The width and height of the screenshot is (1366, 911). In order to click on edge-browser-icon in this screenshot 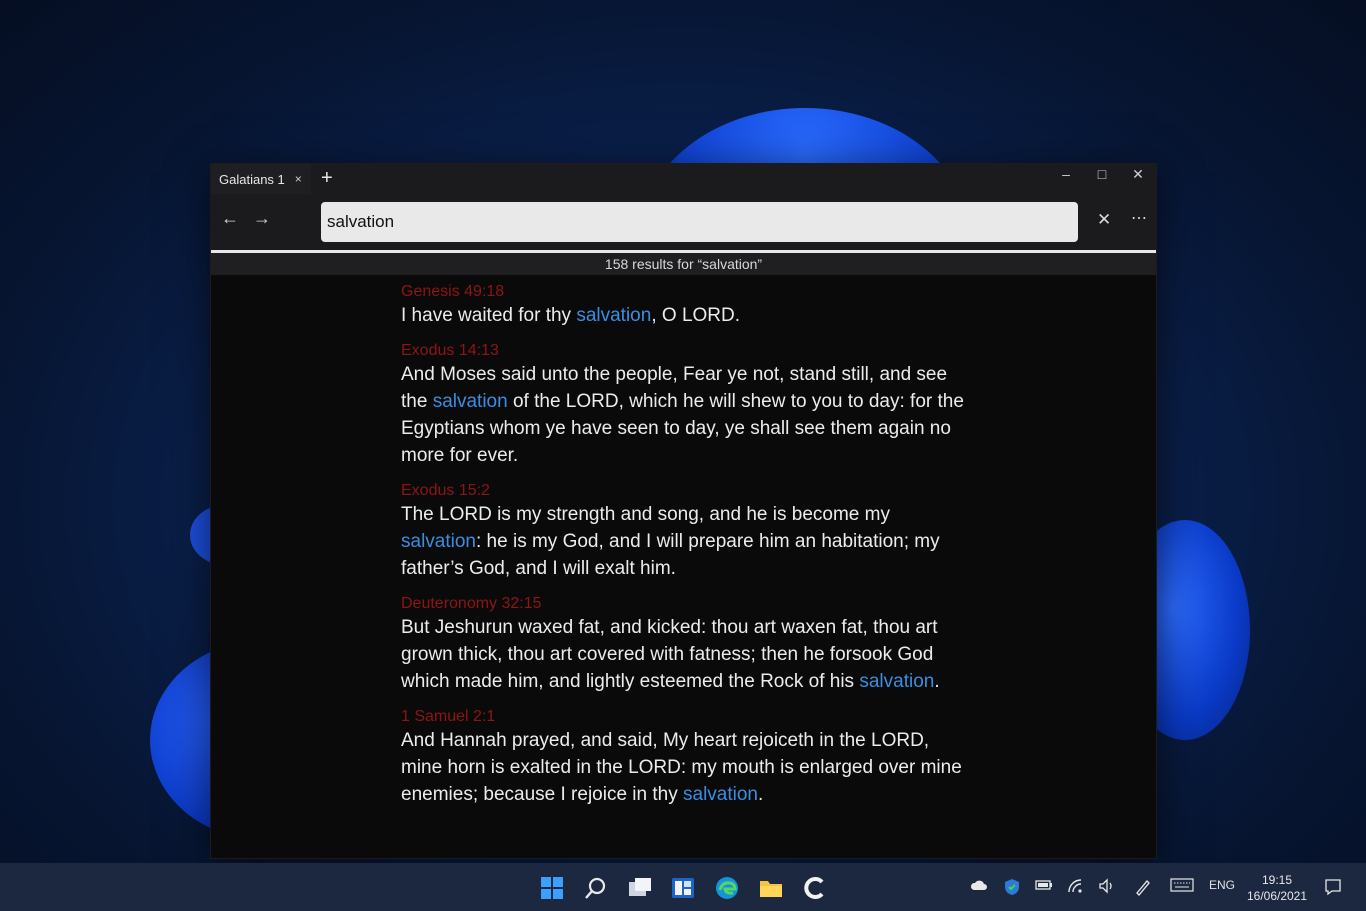, I will do `click(727, 888)`.